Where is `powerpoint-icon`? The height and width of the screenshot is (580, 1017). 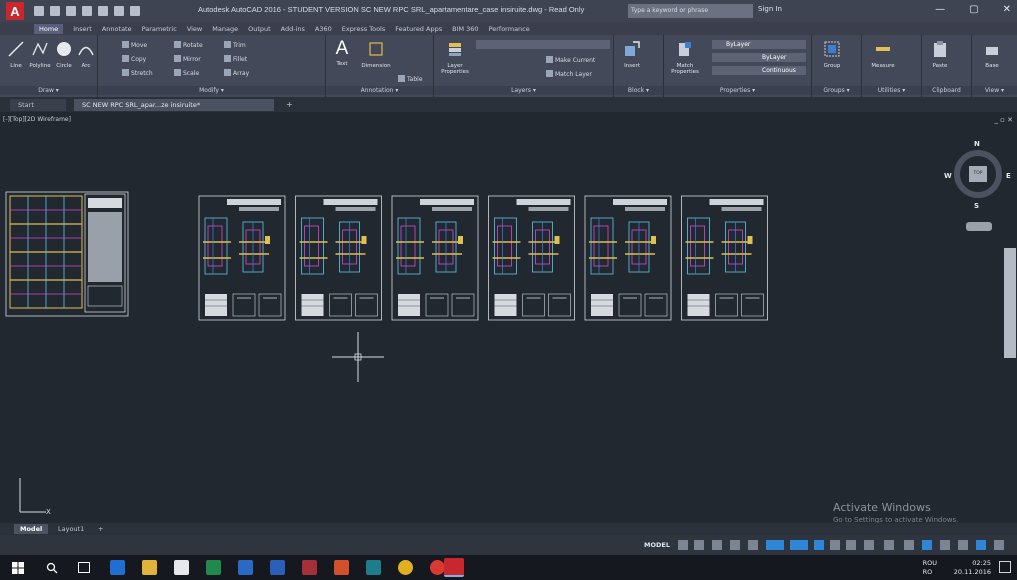 powerpoint-icon is located at coordinates (341, 567).